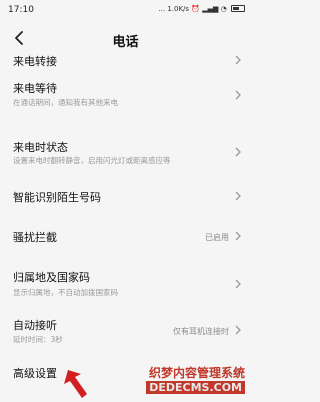 The image size is (320, 402). Describe the element at coordinates (125, 328) in the screenshot. I see `setting-auto-answer: 自动接听 延时时间：3秒 仅有耳机连接时` at that location.